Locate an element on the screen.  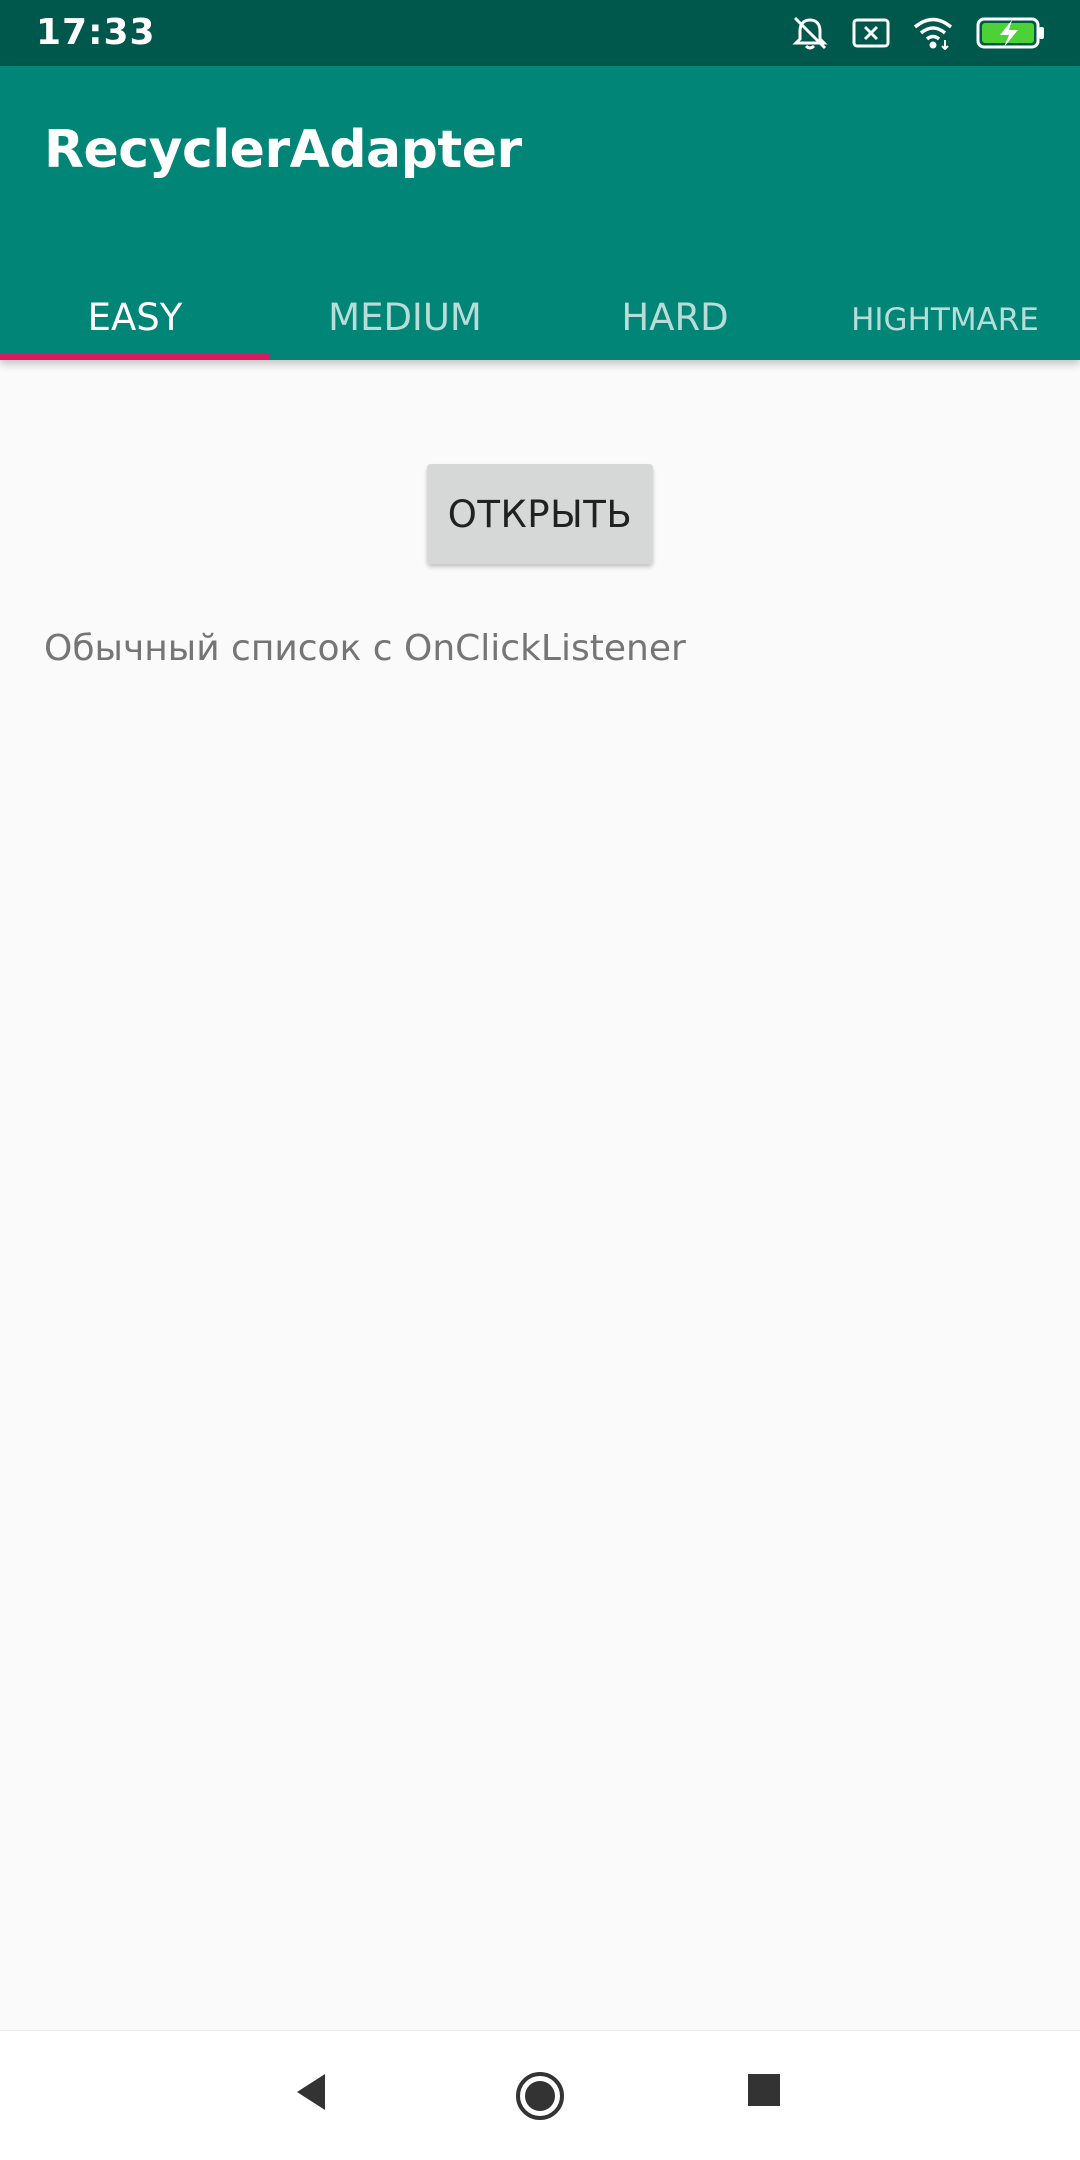
status-bar: 17:33 is located at coordinates (540, 33).